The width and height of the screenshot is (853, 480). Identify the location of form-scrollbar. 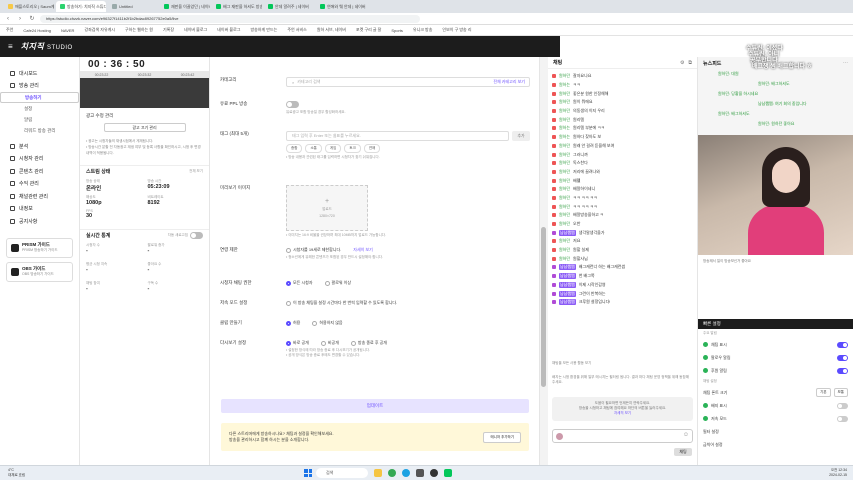
(544, 261).